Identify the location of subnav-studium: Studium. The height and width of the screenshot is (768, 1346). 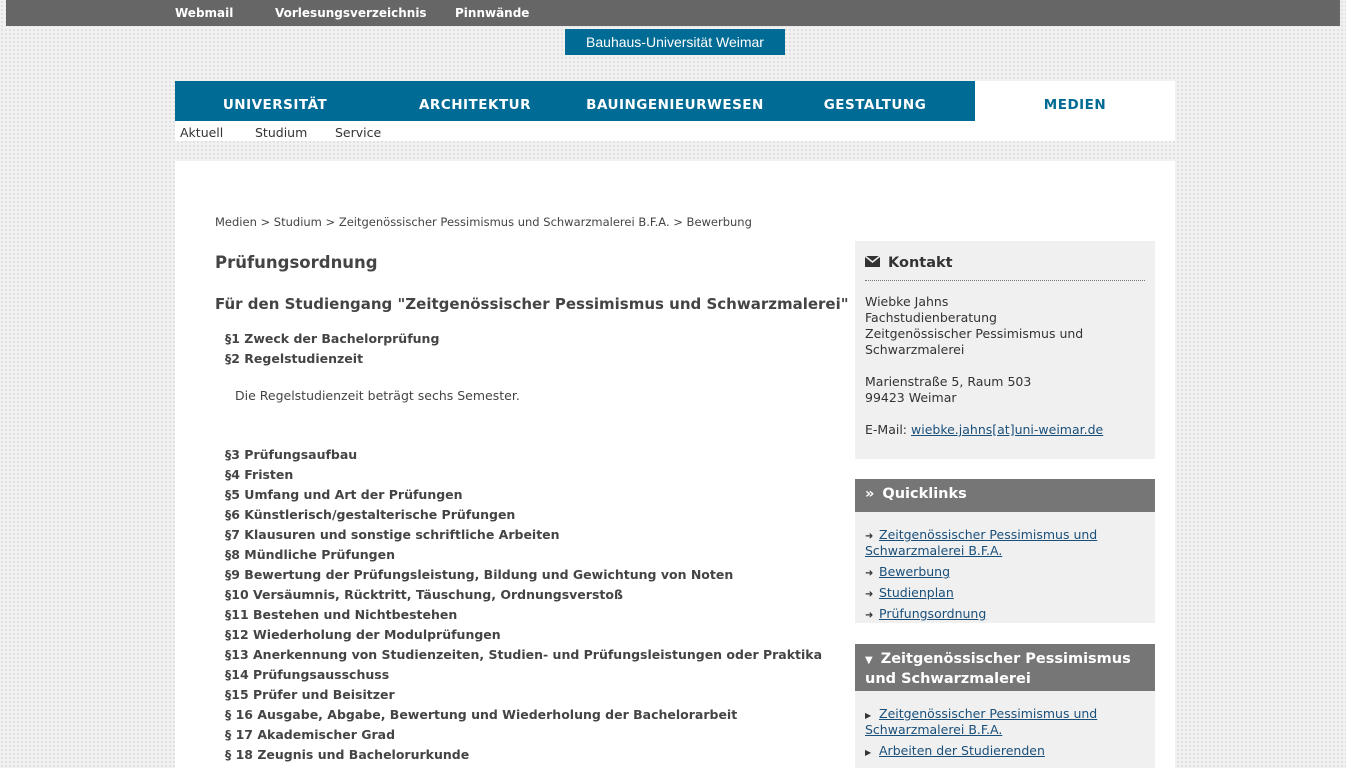
(281, 132).